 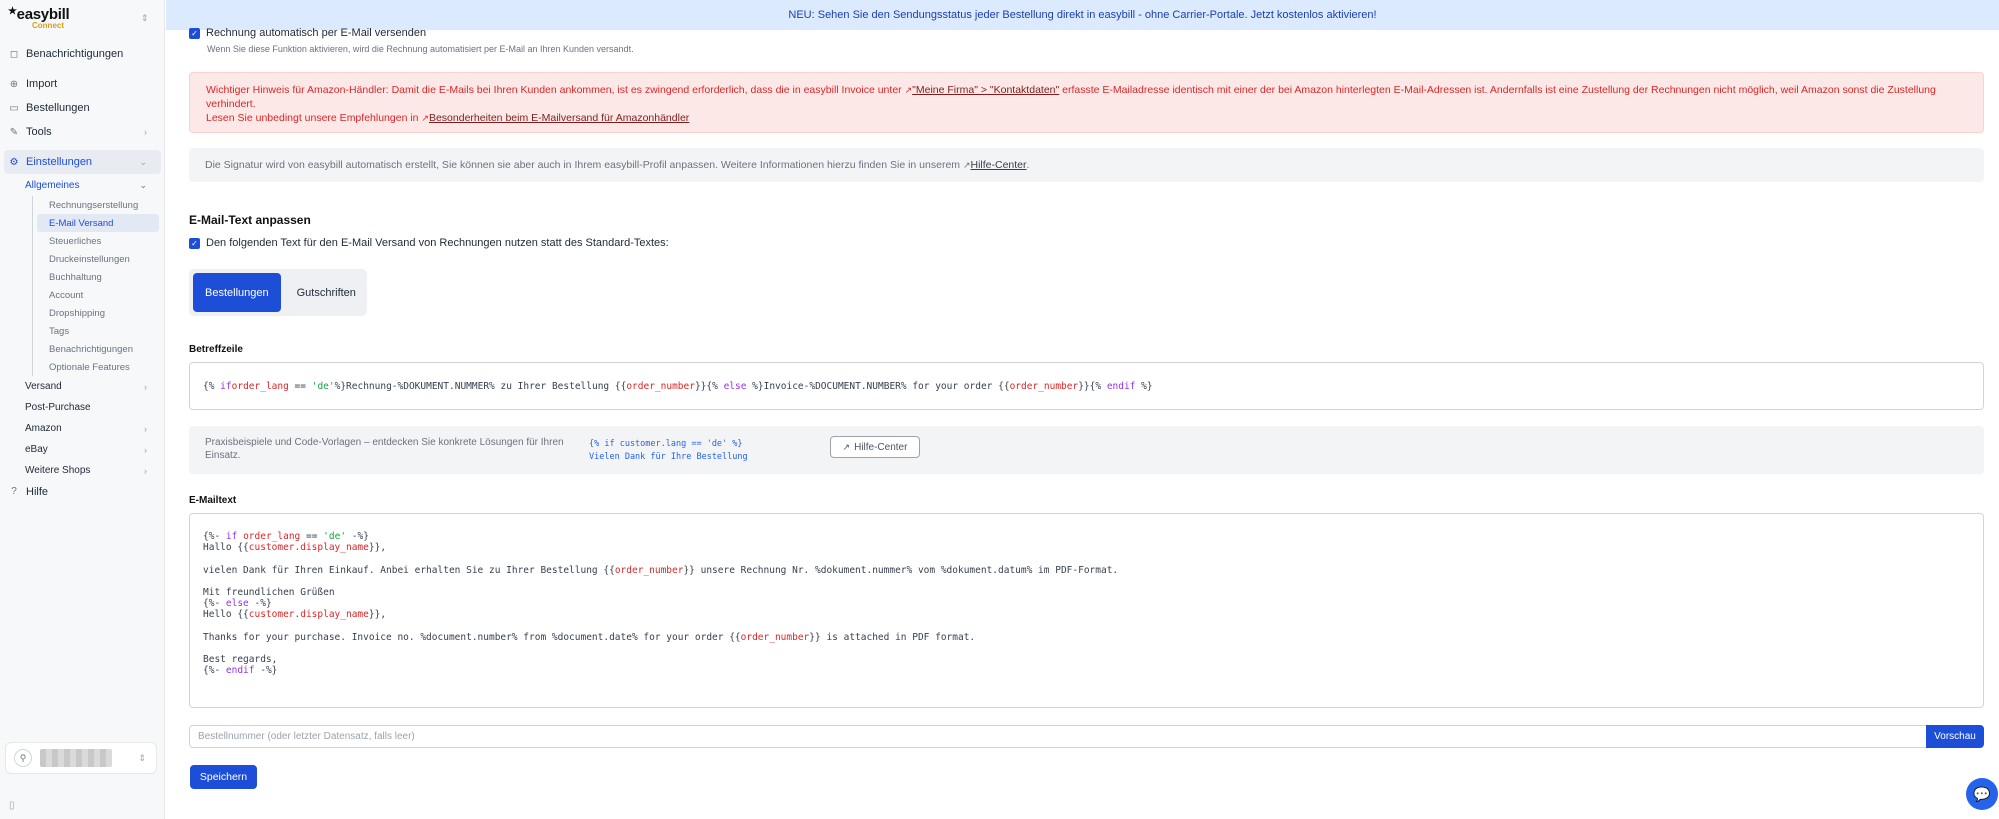 I want to click on contact-data-link: "Meine Firma" > "Kontaktdaten", so click(x=985, y=90).